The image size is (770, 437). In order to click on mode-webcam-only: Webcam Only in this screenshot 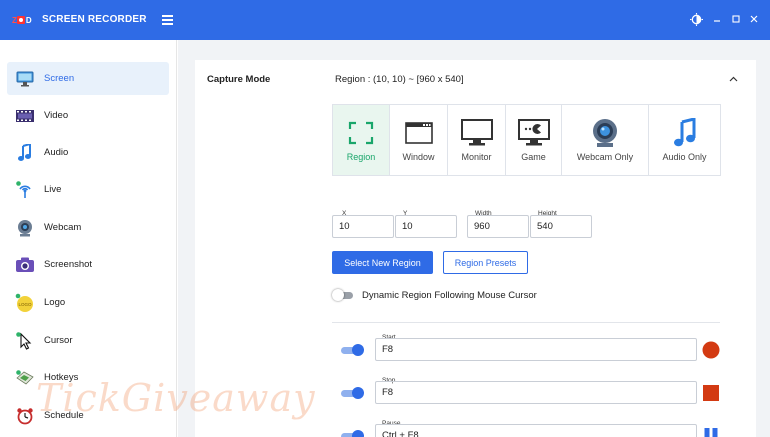, I will do `click(605, 140)`.